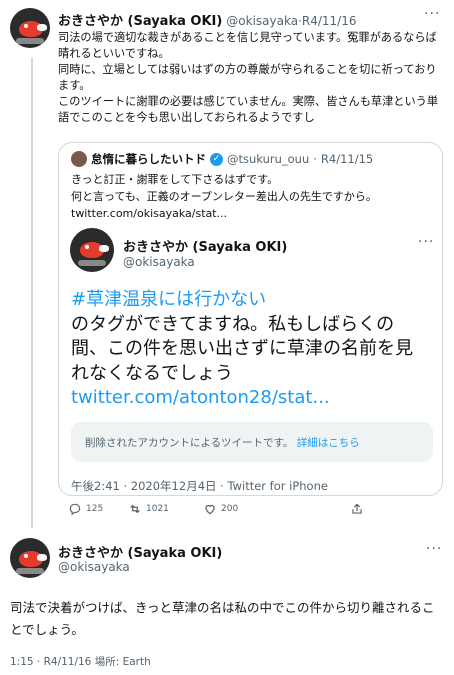 This screenshot has height=675, width=454. Describe the element at coordinates (148, 159) in the screenshot. I see `quoted-display-name: 怠惰に暮らしたいトド` at that location.